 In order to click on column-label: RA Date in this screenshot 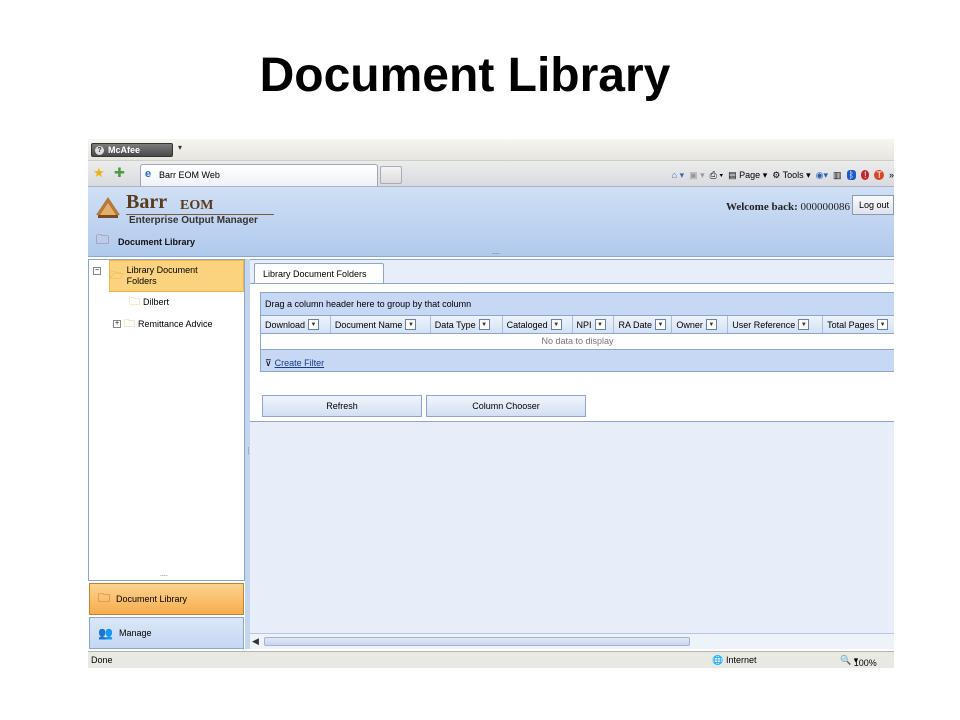, I will do `click(635, 324)`.